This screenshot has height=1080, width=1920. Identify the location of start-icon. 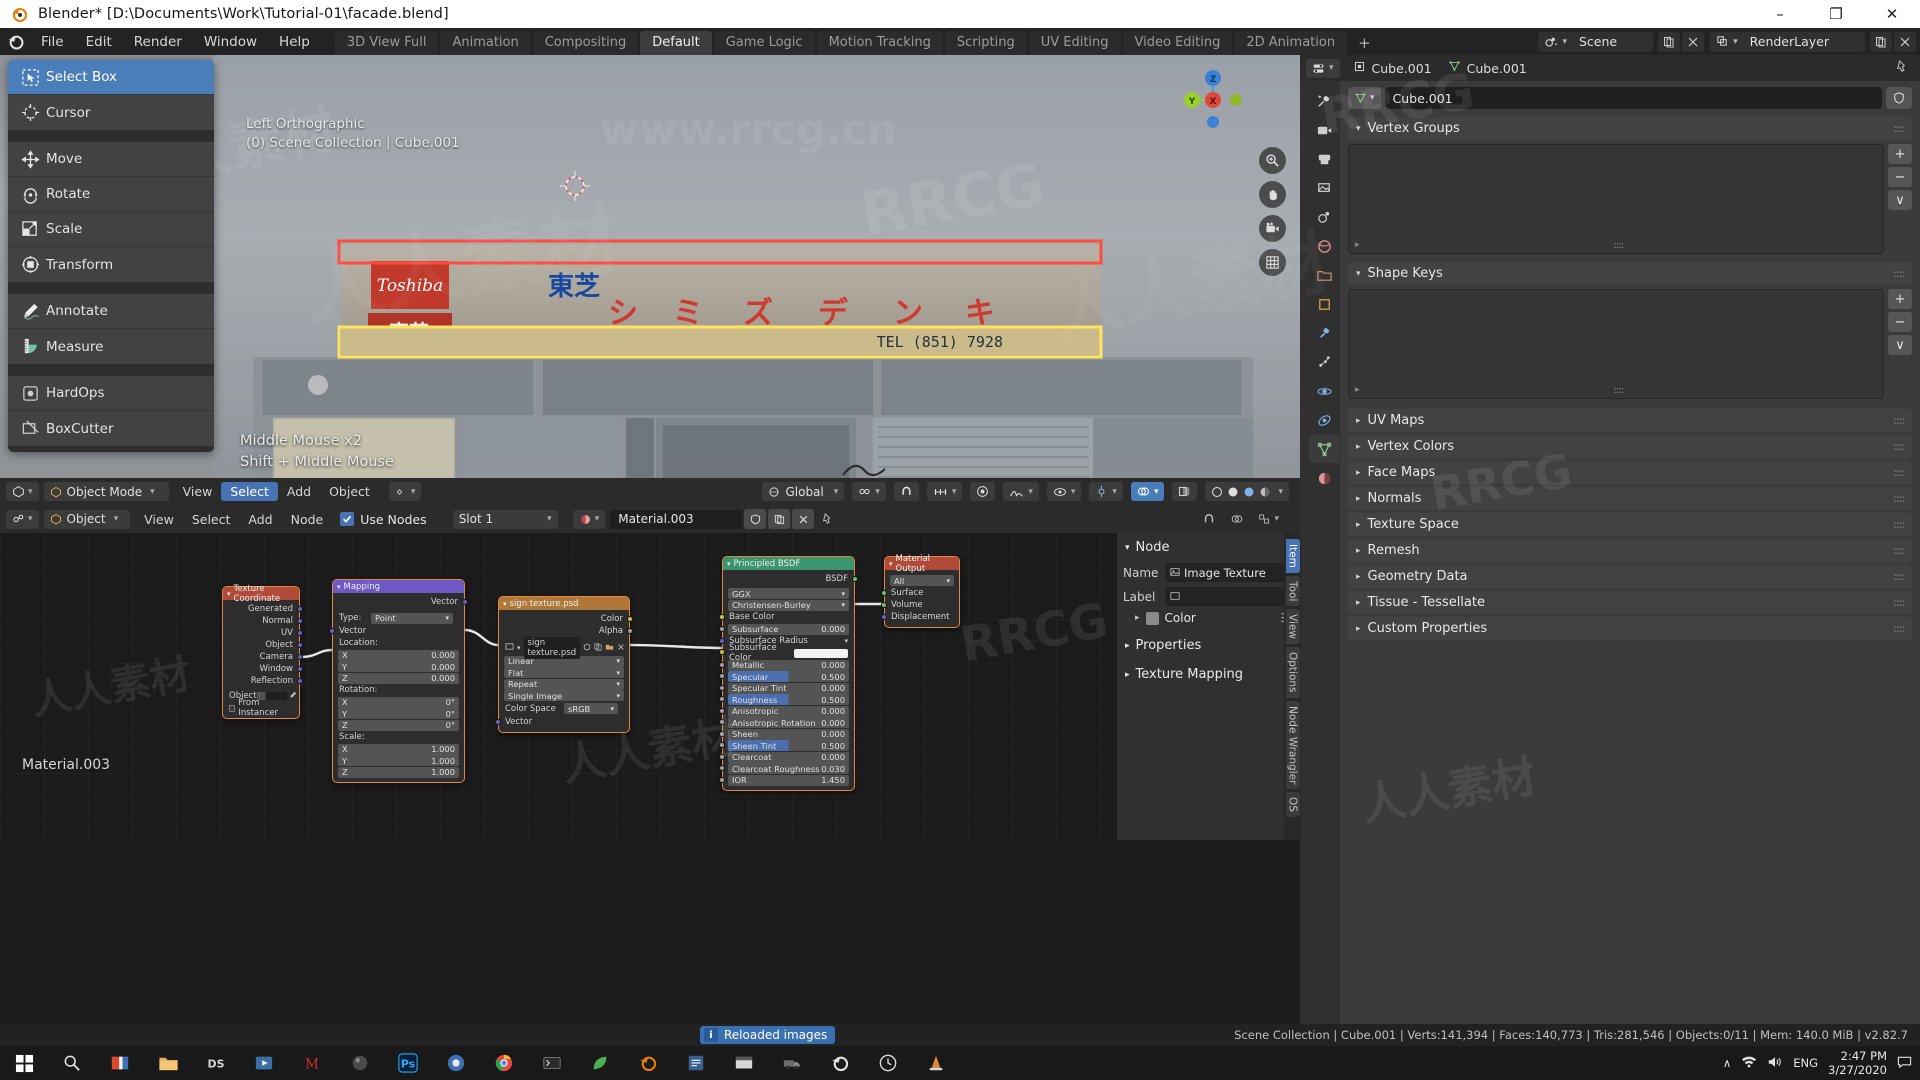
(24, 1063).